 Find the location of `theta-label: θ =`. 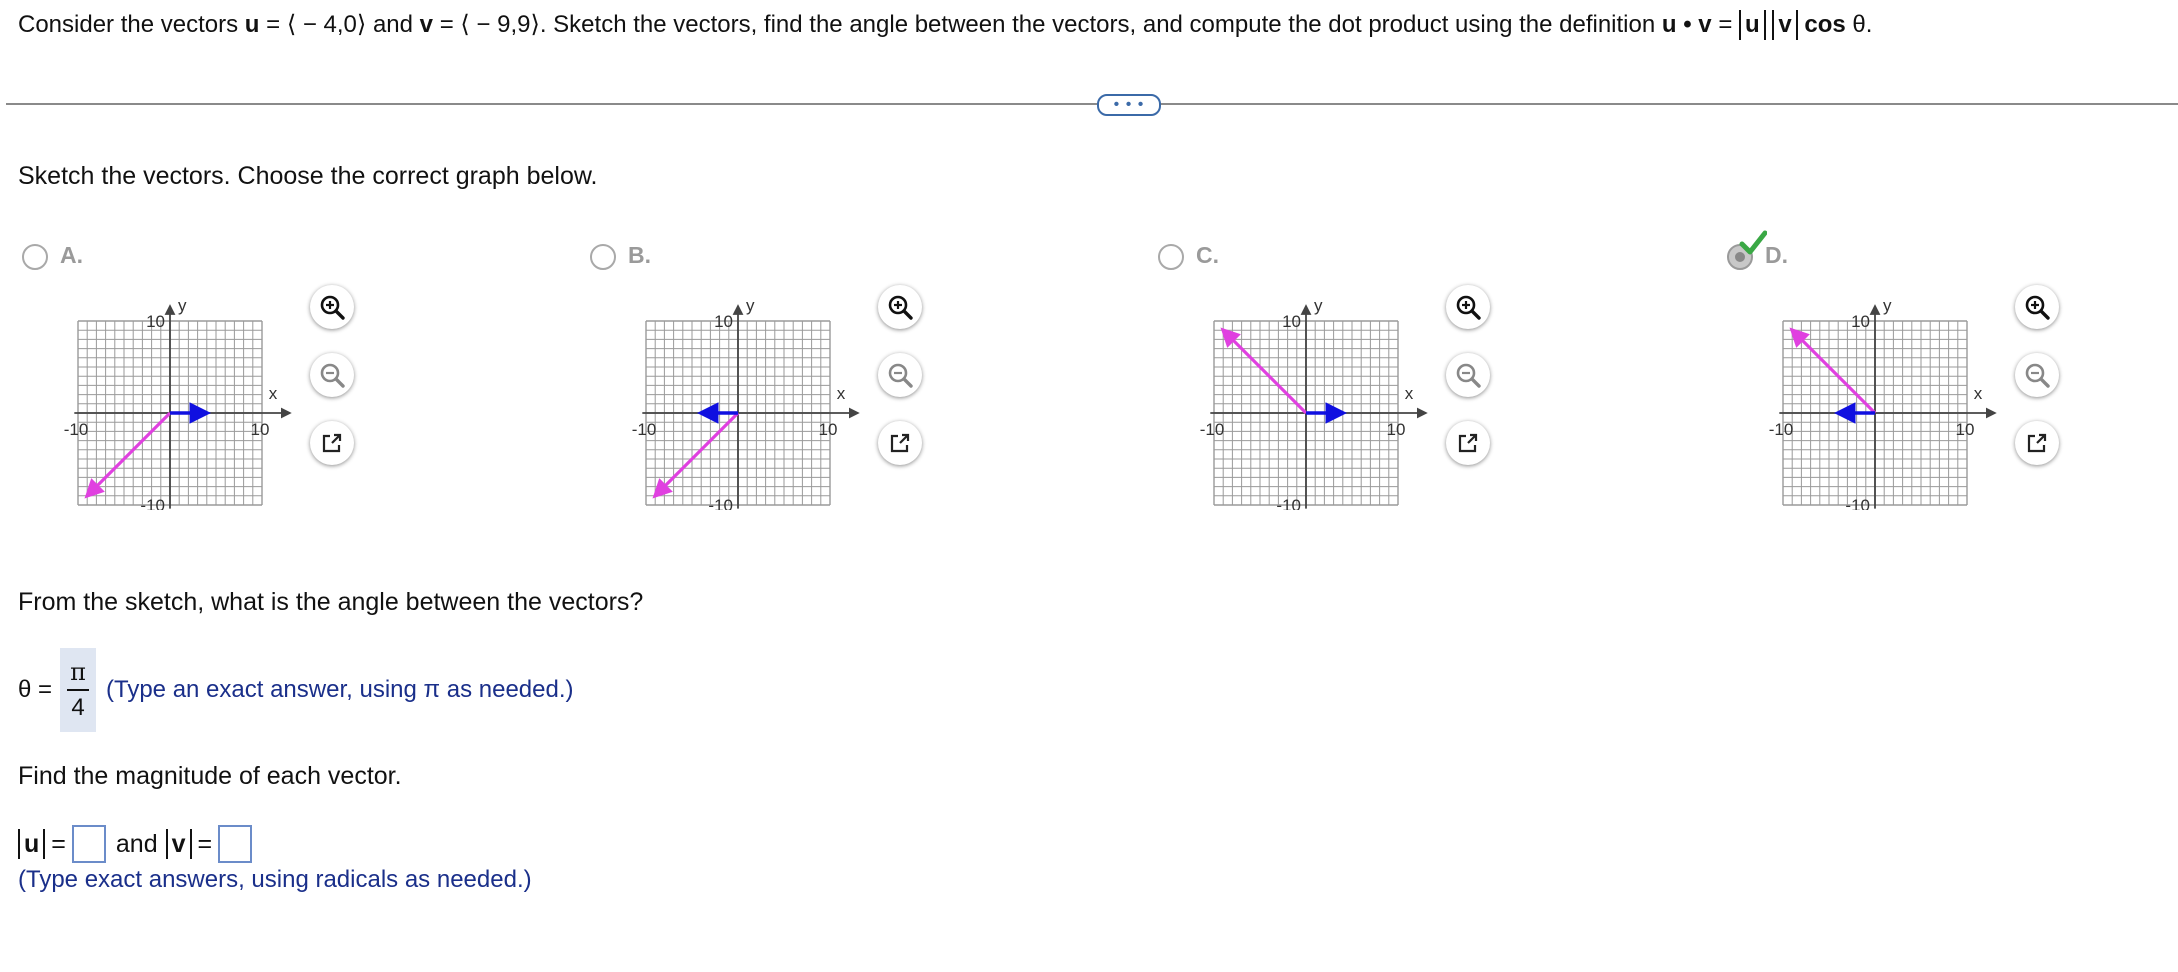

theta-label: θ = is located at coordinates (35, 689).